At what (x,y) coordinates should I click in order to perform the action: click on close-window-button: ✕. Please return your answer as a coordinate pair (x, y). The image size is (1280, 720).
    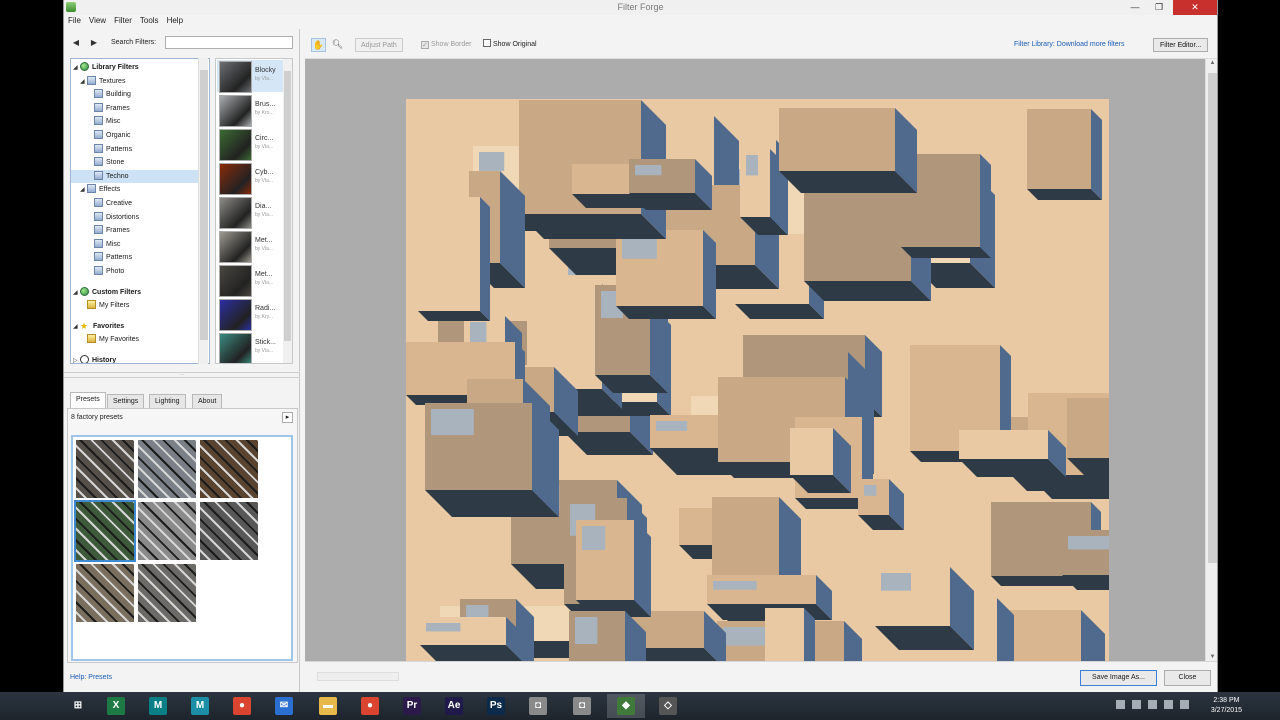
    Looking at the image, I should click on (1195, 7).